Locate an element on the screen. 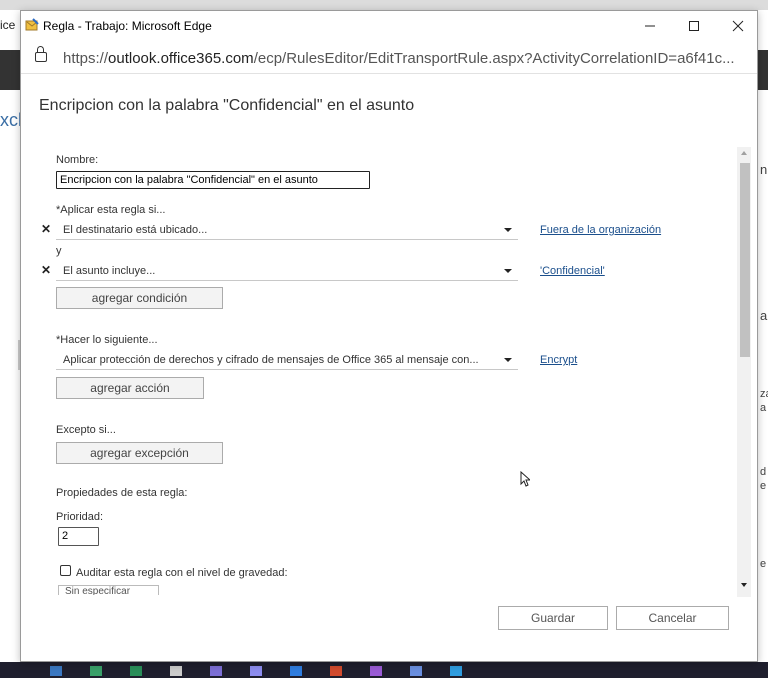 Image resolution: width=768 pixels, height=678 pixels. background-tabstrip is located at coordinates (384, 5).